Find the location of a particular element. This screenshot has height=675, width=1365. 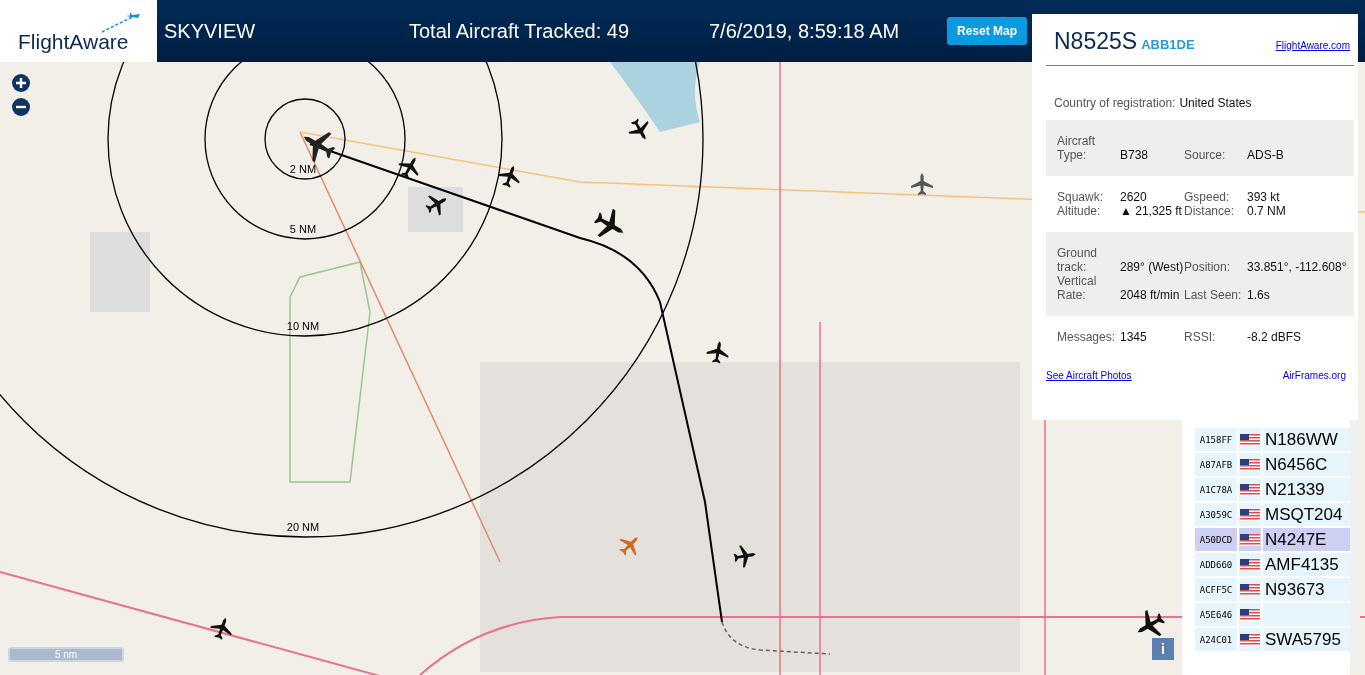

date-time: 7/6/2019, 8:59:18 AM is located at coordinates (805, 31).